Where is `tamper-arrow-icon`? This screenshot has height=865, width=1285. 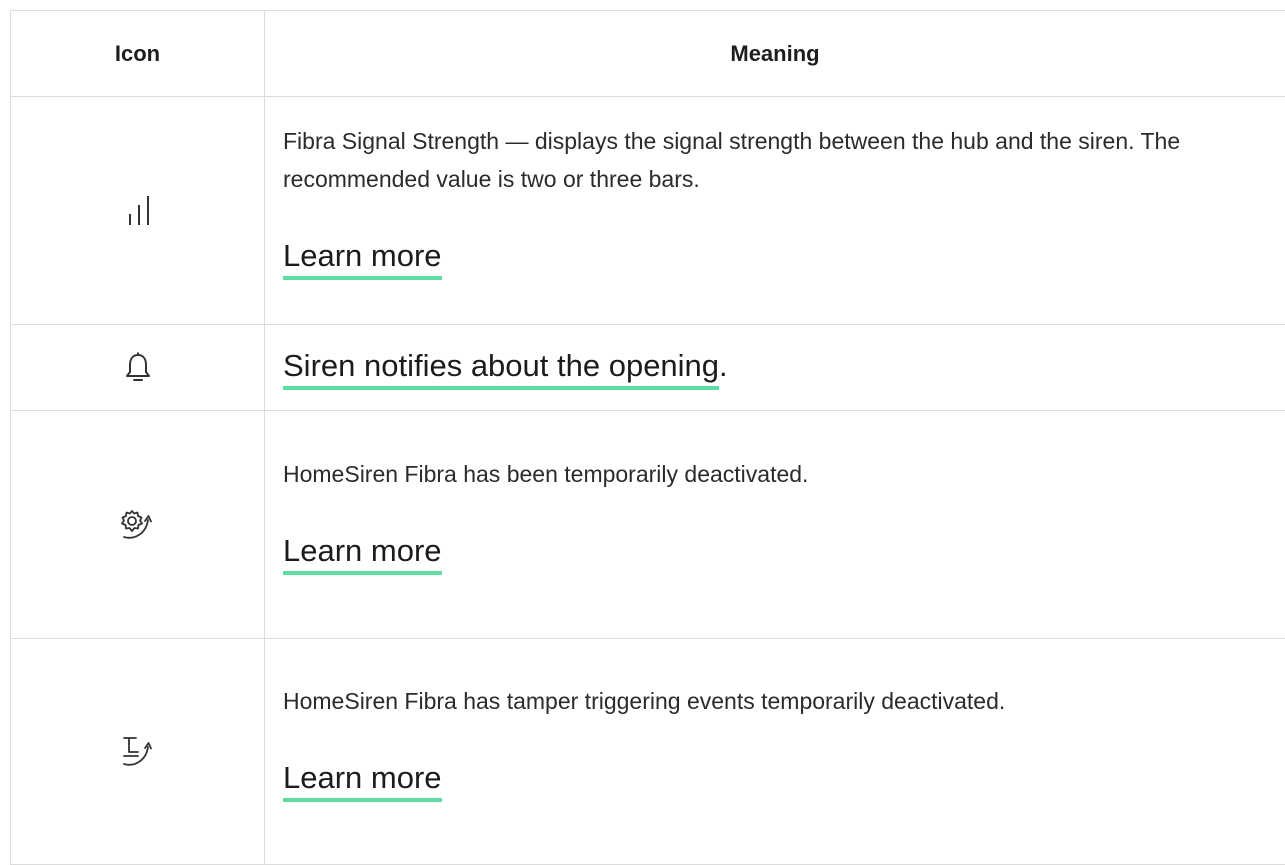 tamper-arrow-icon is located at coordinates (138, 752).